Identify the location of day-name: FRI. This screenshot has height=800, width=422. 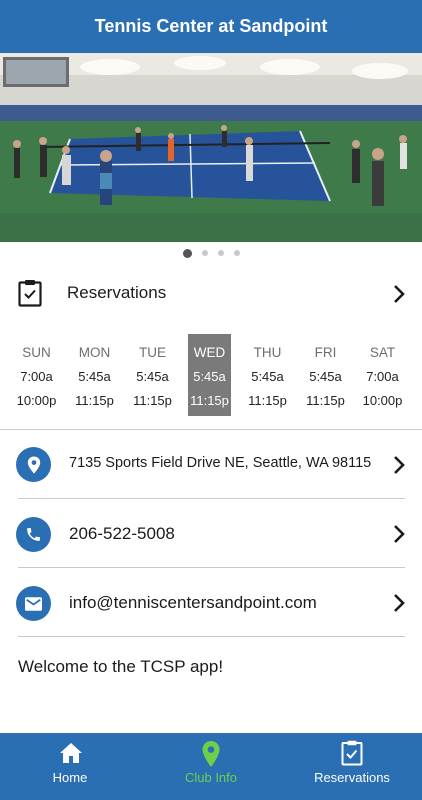
(325, 352).